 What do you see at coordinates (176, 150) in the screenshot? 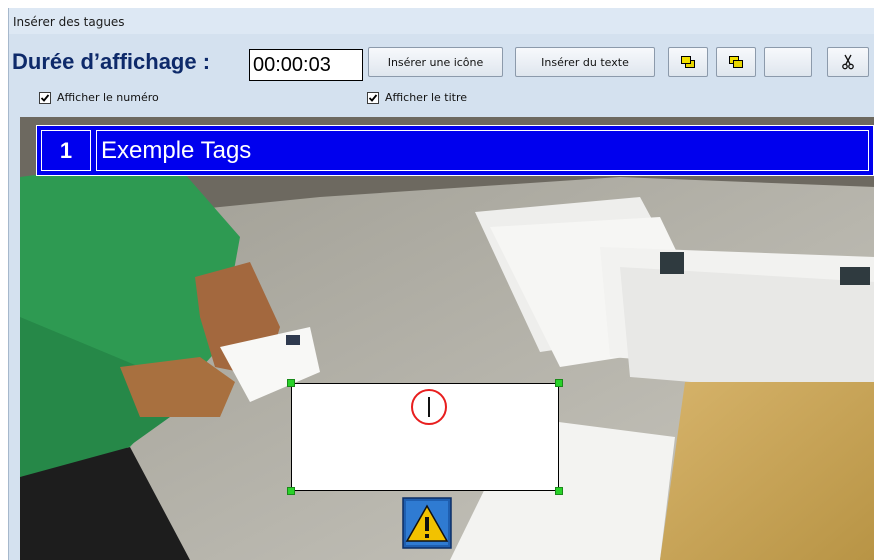
I see `tag-title: Exemple Tags` at bounding box center [176, 150].